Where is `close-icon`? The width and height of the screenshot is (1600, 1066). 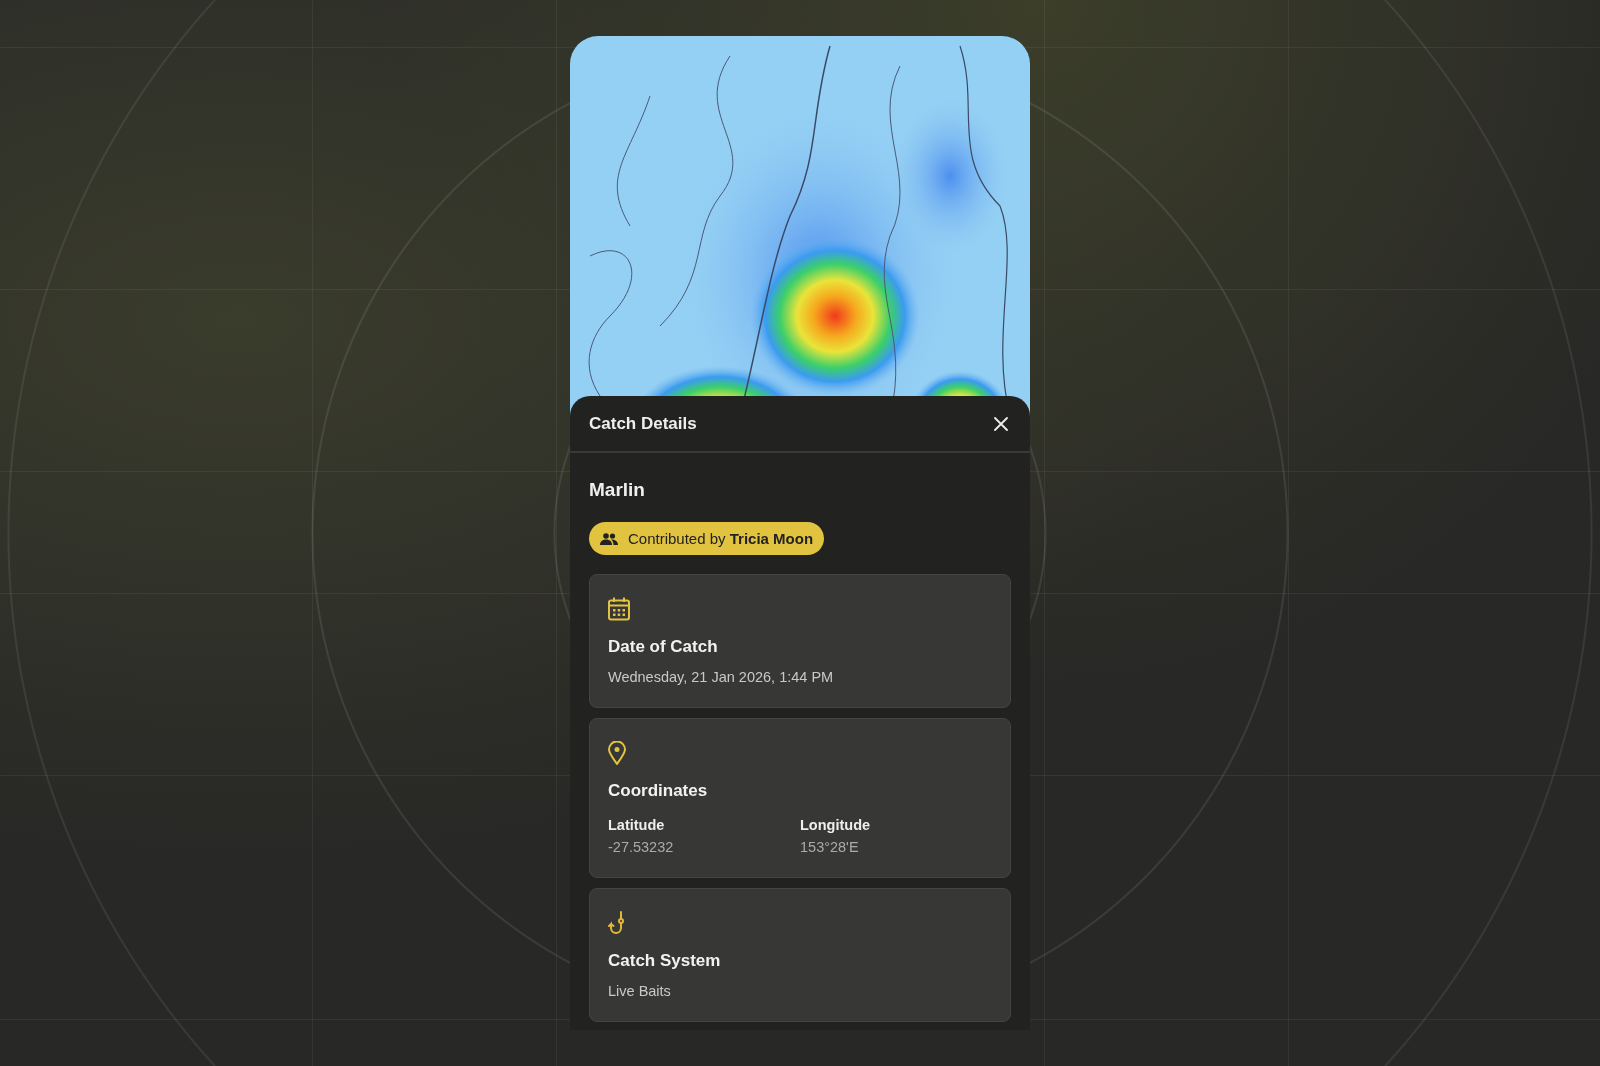
close-icon is located at coordinates (1001, 423).